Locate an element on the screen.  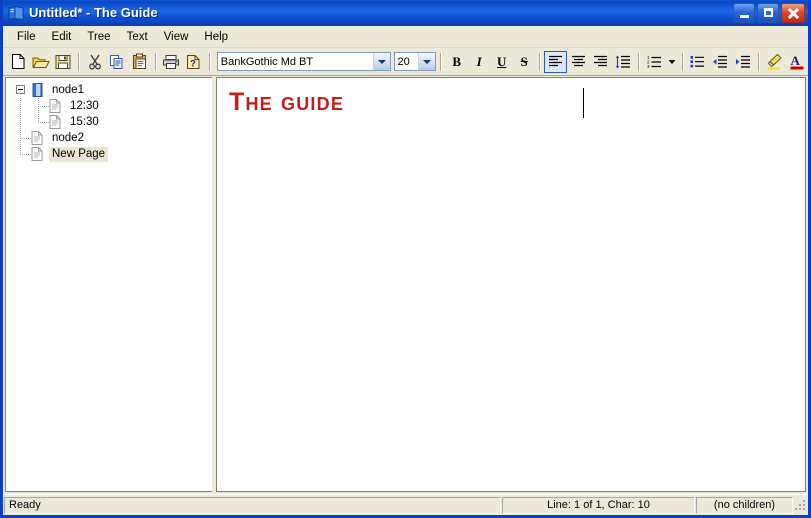
underline-label: U is located at coordinates (501, 61).